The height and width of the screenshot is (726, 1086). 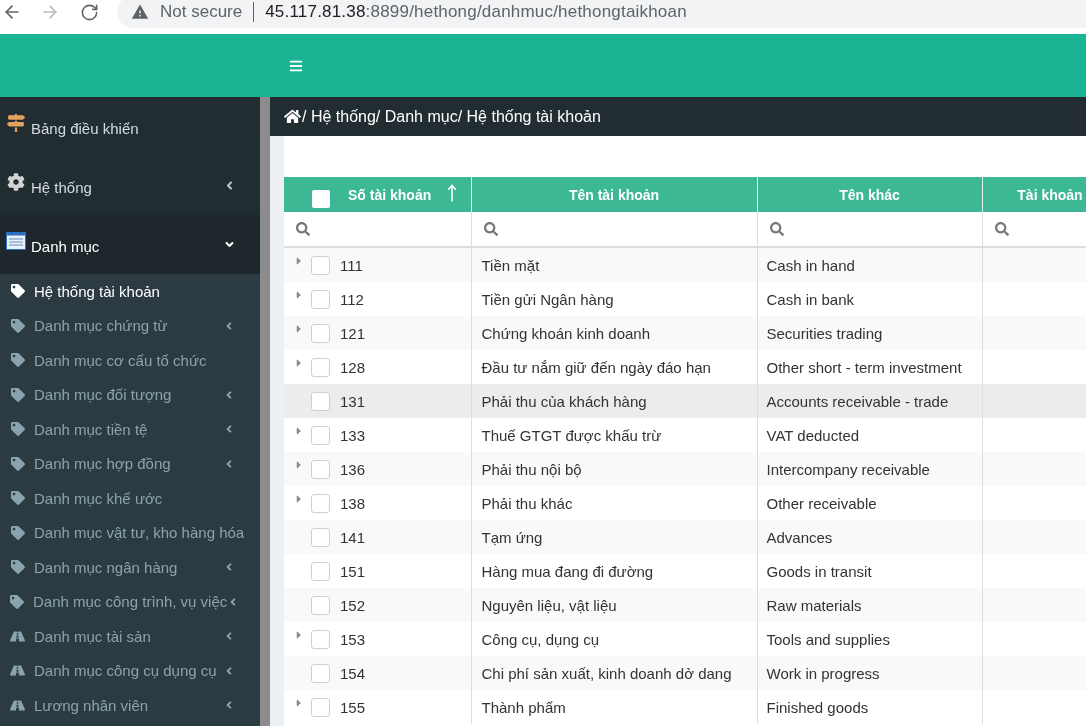 What do you see at coordinates (265, 411) in the screenshot?
I see `scrollbar` at bounding box center [265, 411].